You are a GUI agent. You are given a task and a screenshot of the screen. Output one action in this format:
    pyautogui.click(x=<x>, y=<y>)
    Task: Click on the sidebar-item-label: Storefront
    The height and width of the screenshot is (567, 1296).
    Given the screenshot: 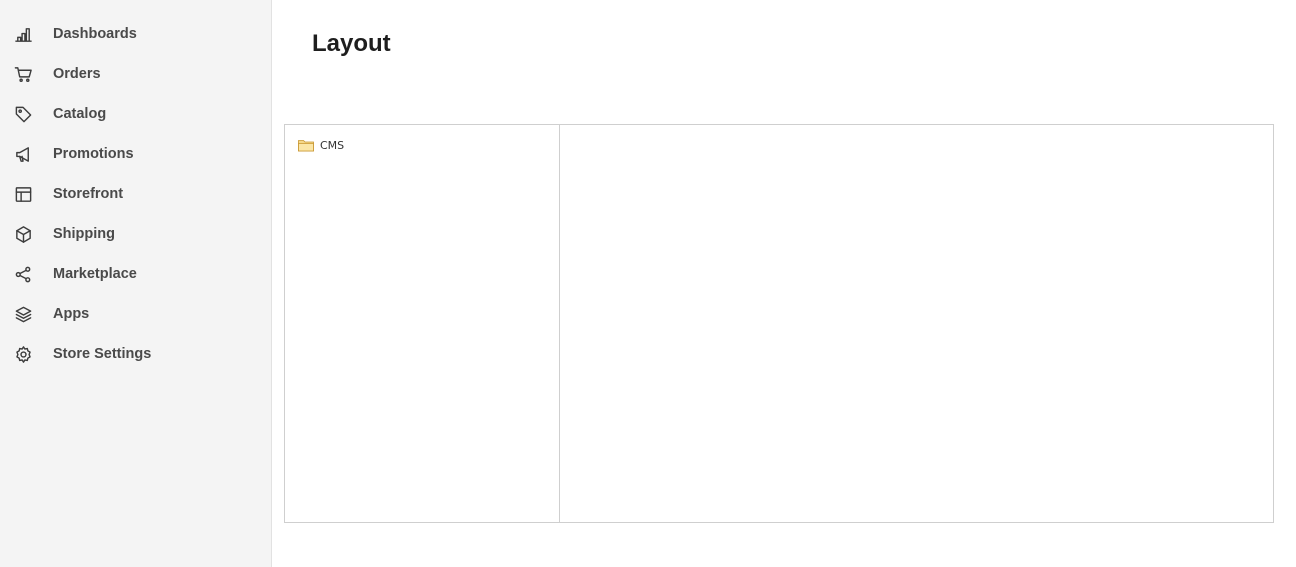 What is the action you would take?
    pyautogui.click(x=88, y=194)
    